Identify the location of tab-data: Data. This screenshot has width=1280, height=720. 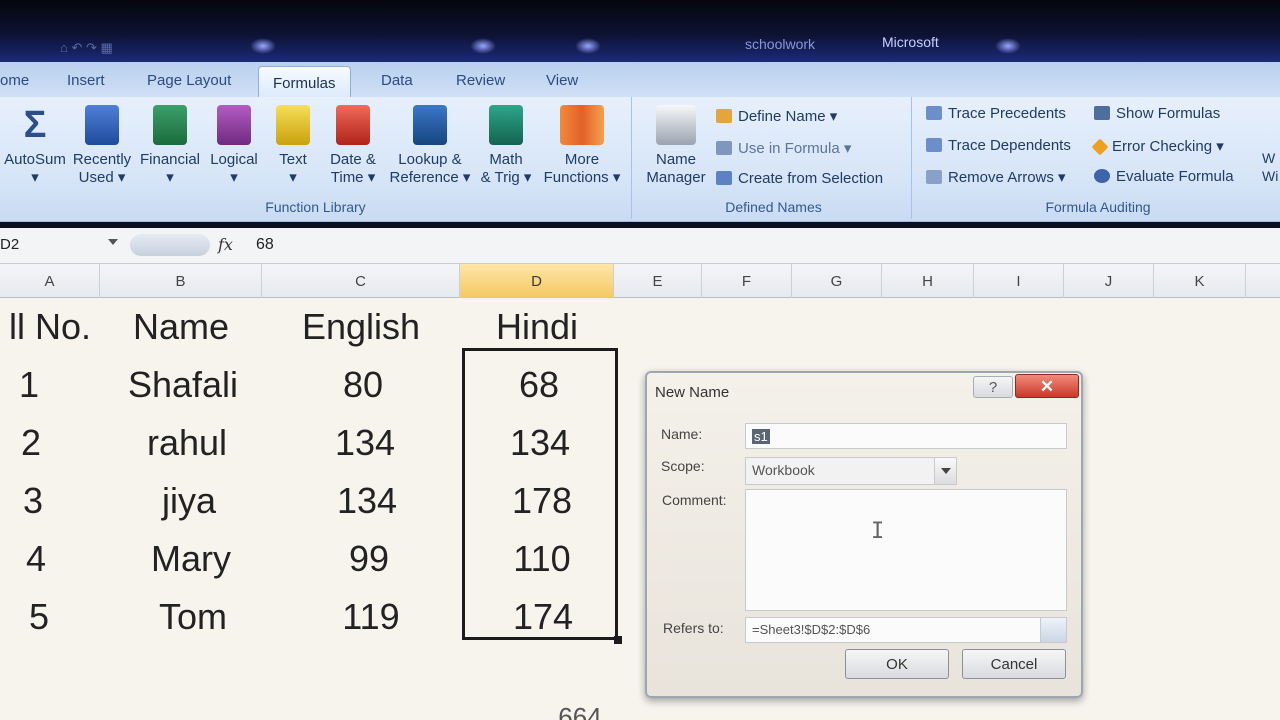
(397, 80).